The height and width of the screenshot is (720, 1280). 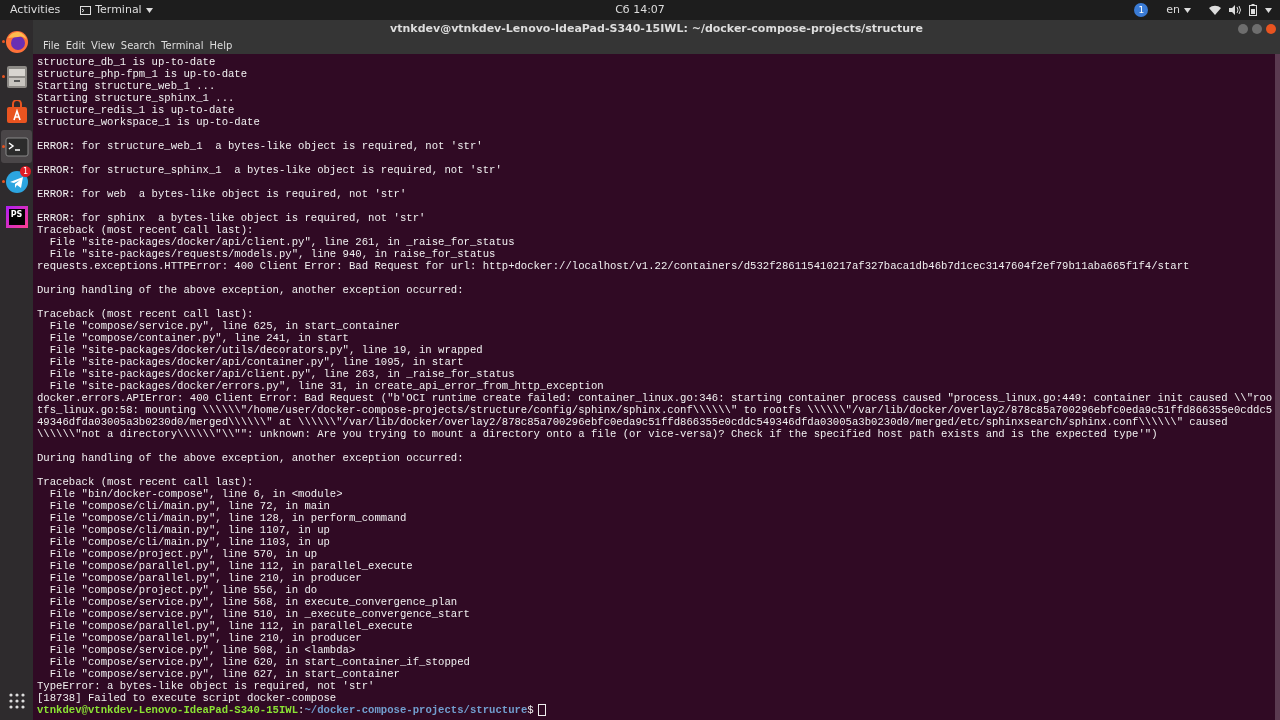 What do you see at coordinates (35, 10) in the screenshot?
I see `activities-button: Activities` at bounding box center [35, 10].